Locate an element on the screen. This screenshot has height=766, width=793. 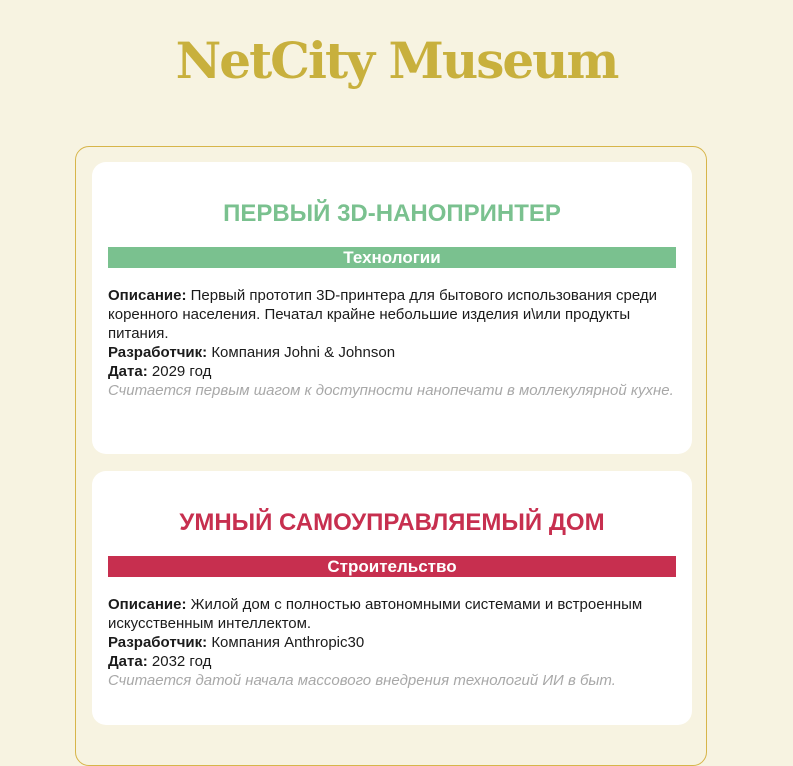
date-row: Дата: 2029 год is located at coordinates (392, 371).